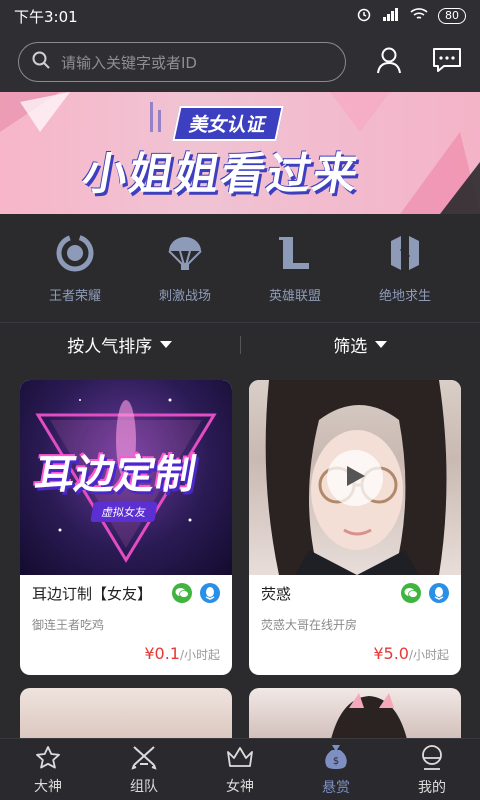 The height and width of the screenshot is (800, 480). I want to click on tab-masters: 大神, so click(48, 769).